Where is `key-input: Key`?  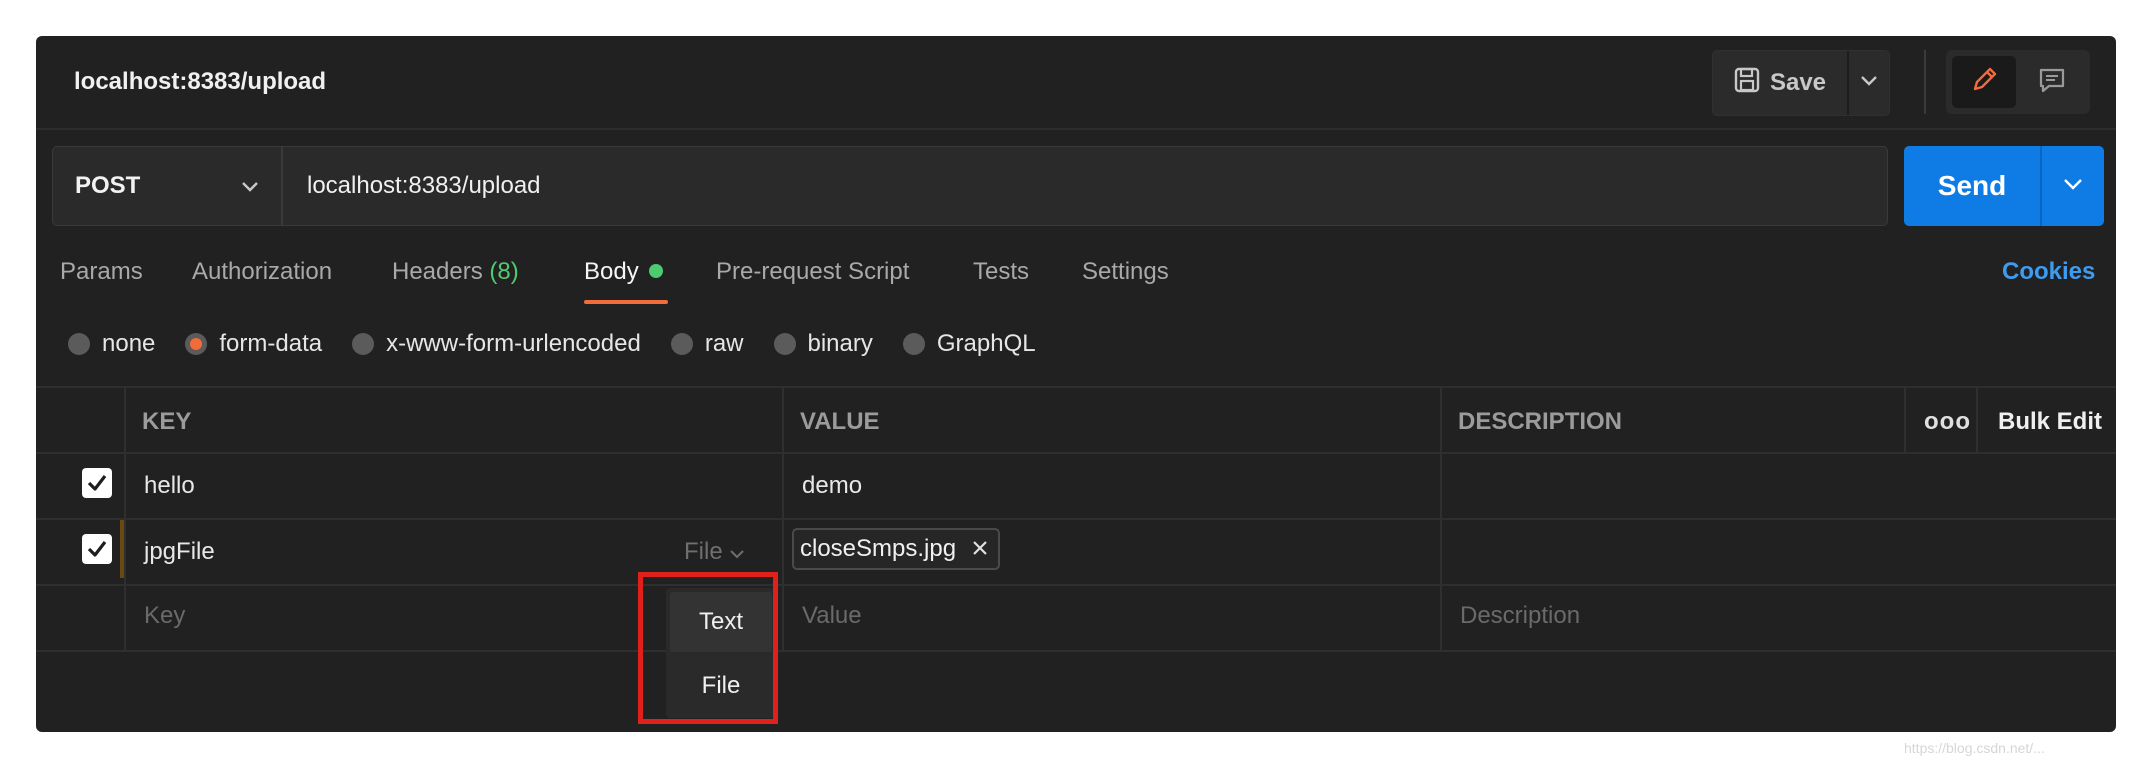 key-input: Key is located at coordinates (164, 616).